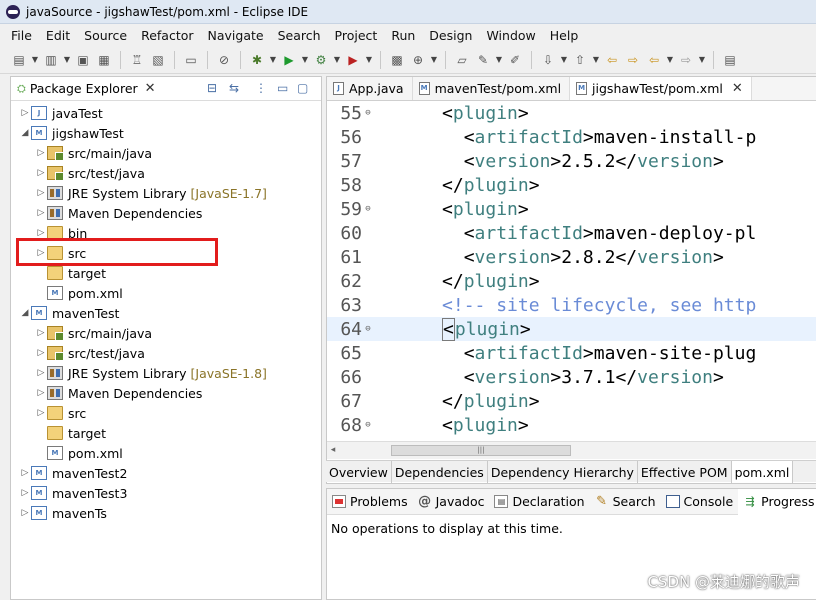  Describe the element at coordinates (539, 502) in the screenshot. I see `tab-declaration: ▤ Declaration` at that location.